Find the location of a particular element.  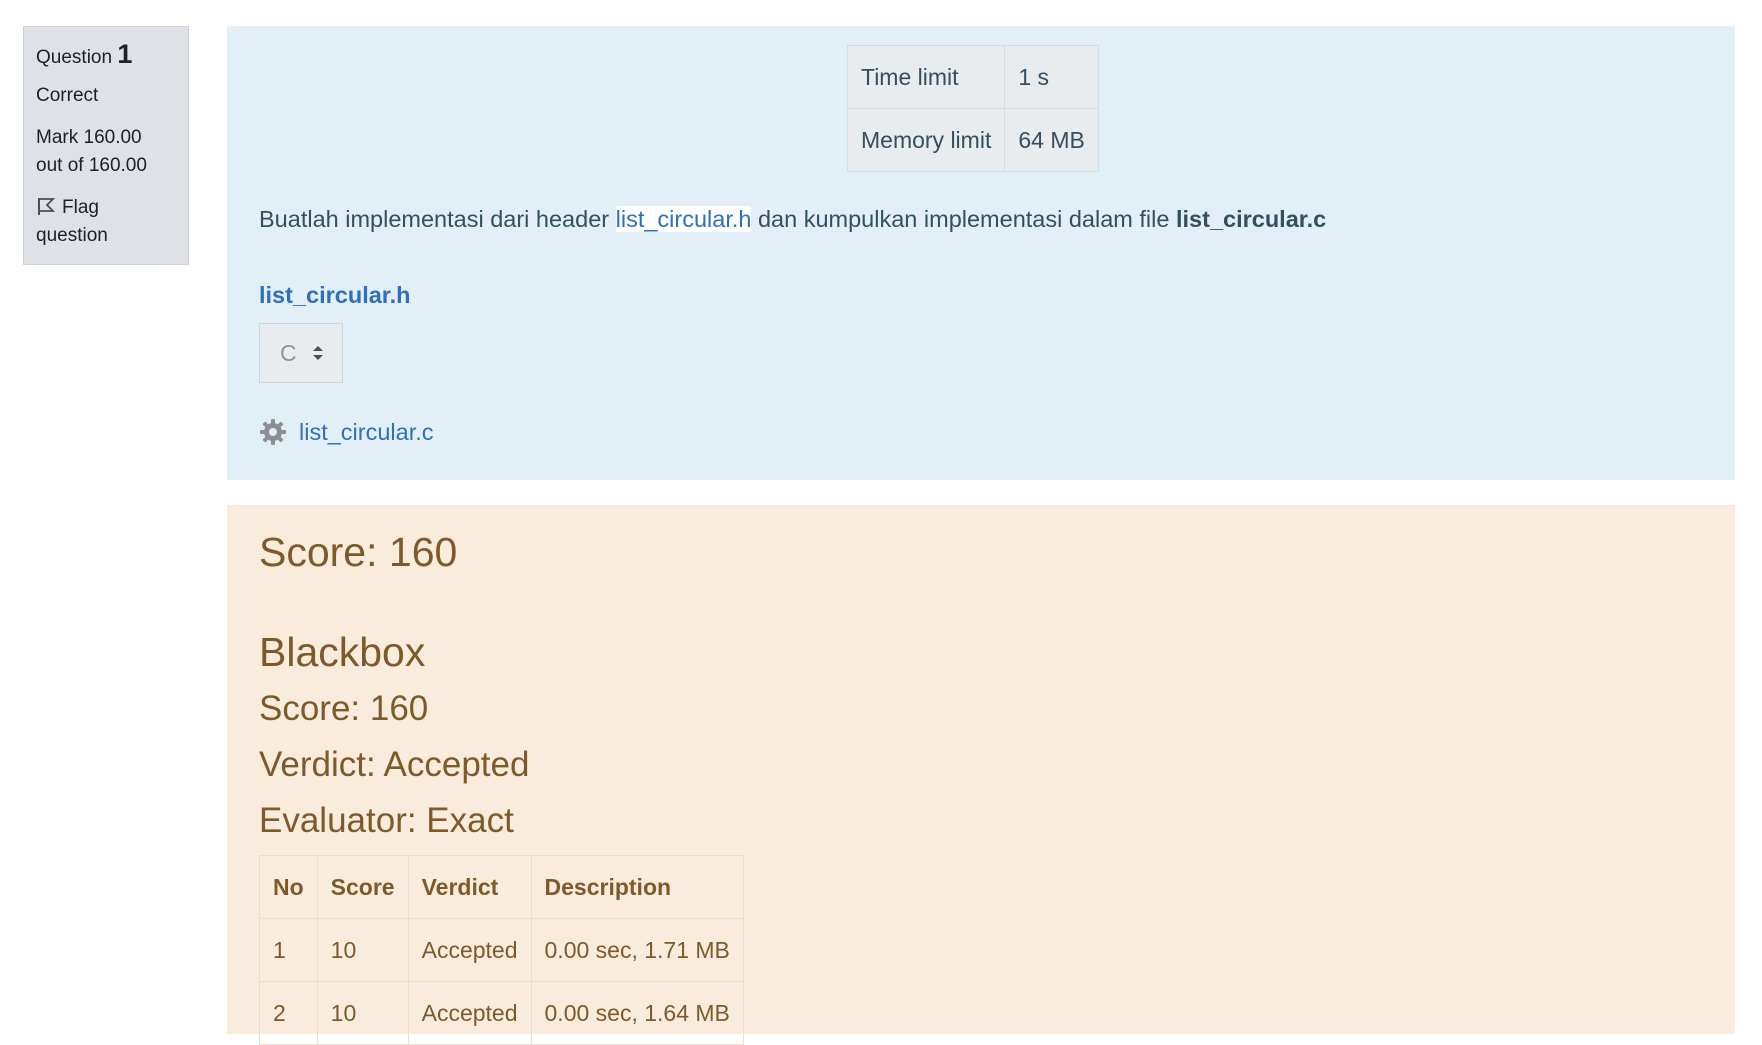

cell-description: 0.00 sec, 1.64 MB is located at coordinates (637, 1013).